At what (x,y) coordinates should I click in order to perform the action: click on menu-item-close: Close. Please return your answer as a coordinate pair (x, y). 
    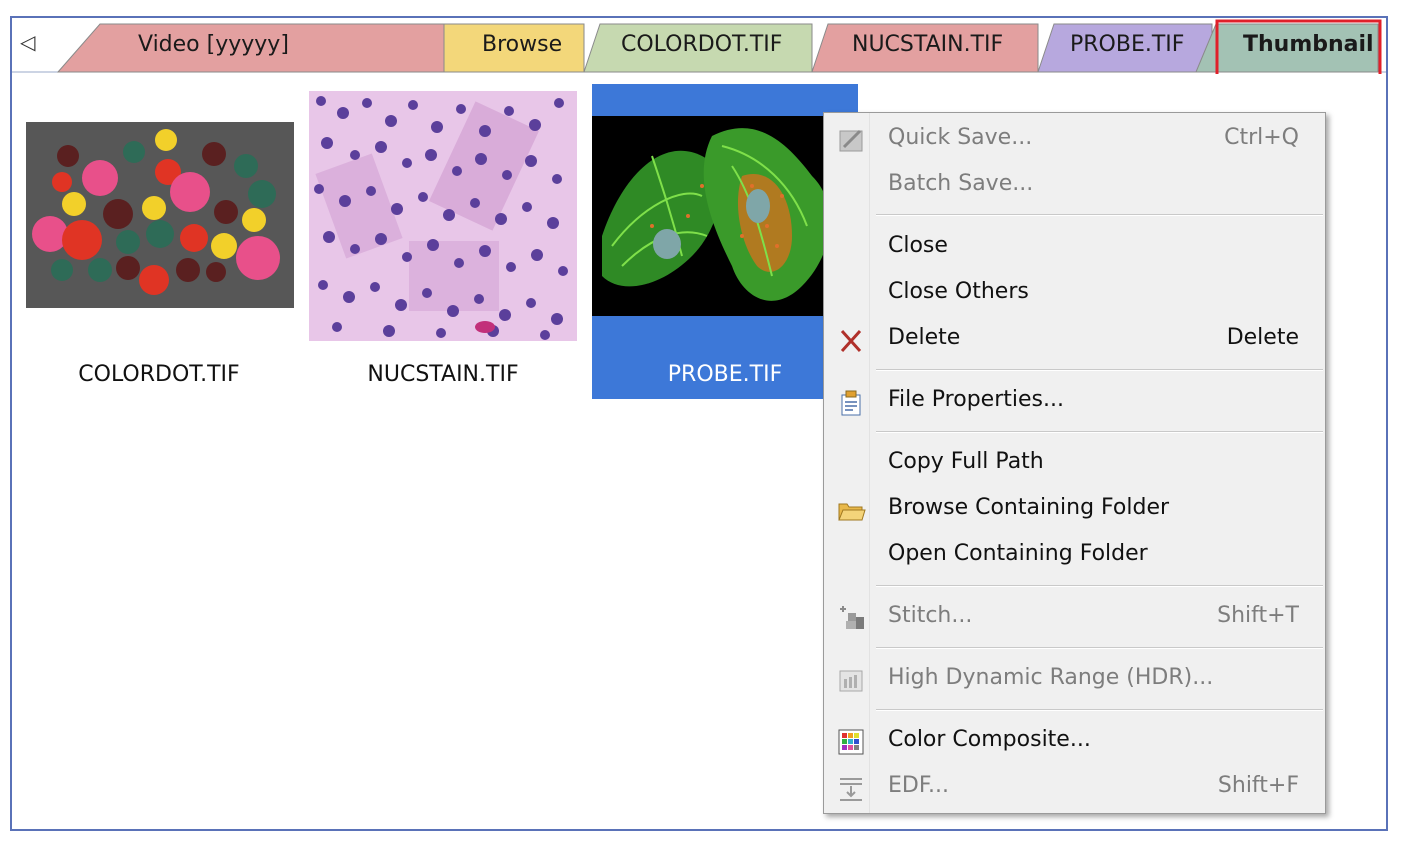
    Looking at the image, I should click on (1074, 248).